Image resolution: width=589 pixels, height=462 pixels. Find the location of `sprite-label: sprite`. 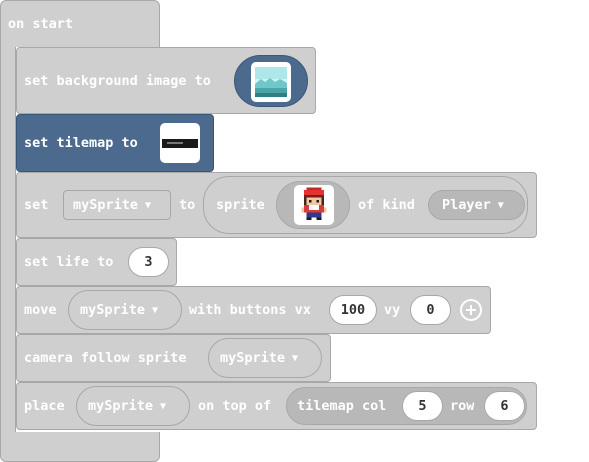

sprite-label: sprite is located at coordinates (240, 205).